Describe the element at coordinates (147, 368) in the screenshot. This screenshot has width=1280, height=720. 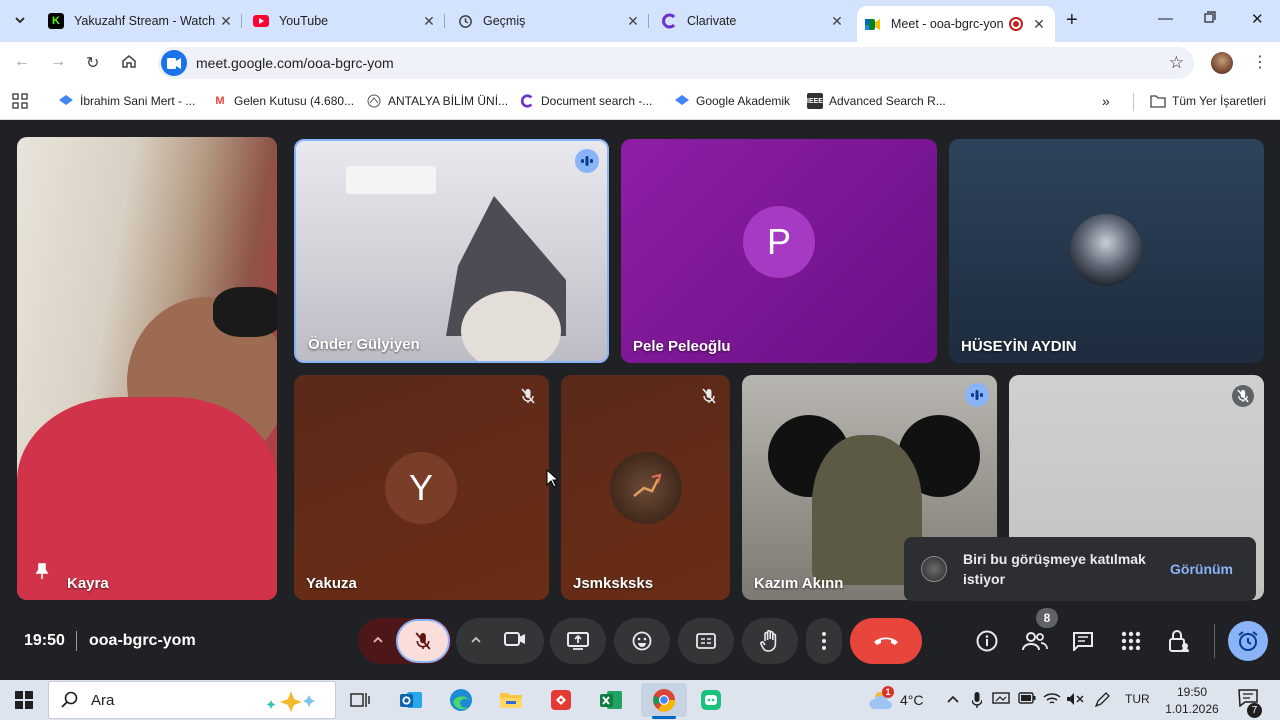
I see `participant-tile-kayra: Kayra` at that location.